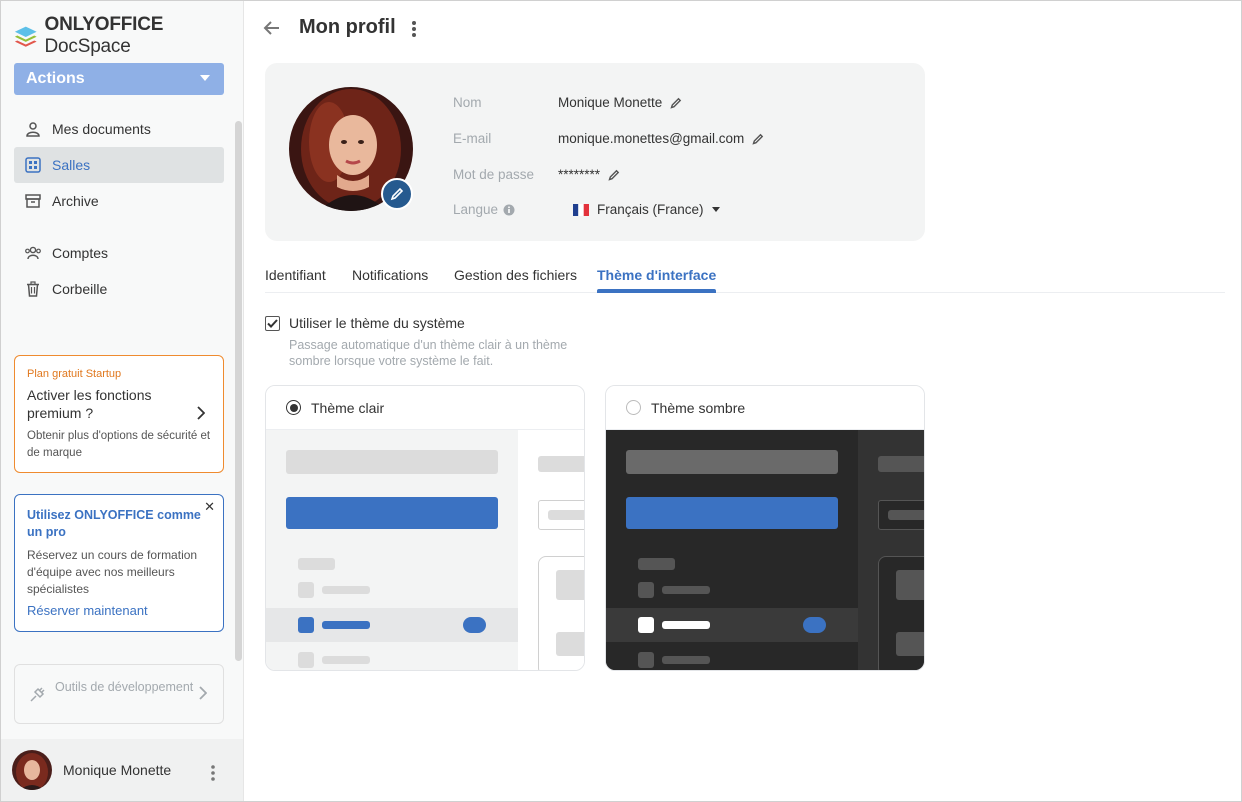  Describe the element at coordinates (80, 289) in the screenshot. I see `sidebar-item-label: Corbeille` at that location.